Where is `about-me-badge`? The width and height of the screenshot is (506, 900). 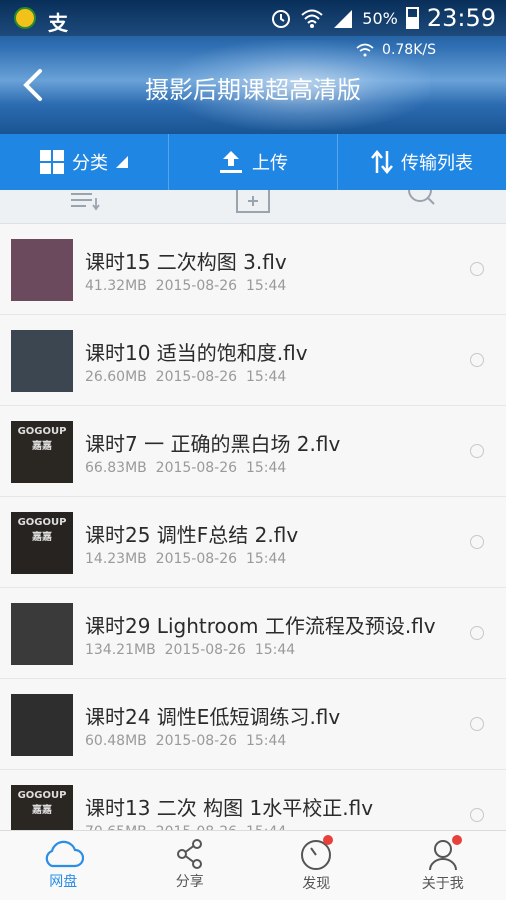
about-me-badge is located at coordinates (456, 840).